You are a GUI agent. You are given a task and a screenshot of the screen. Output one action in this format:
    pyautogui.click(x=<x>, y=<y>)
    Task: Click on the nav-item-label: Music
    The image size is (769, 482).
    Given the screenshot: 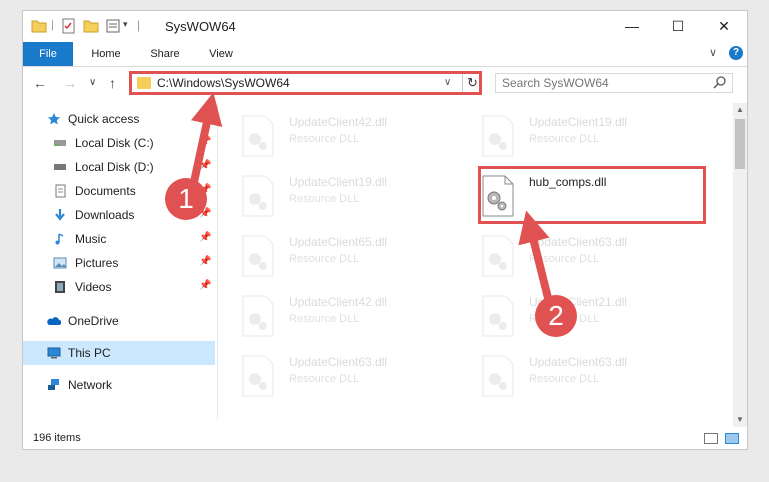 What is the action you would take?
    pyautogui.click(x=91, y=239)
    